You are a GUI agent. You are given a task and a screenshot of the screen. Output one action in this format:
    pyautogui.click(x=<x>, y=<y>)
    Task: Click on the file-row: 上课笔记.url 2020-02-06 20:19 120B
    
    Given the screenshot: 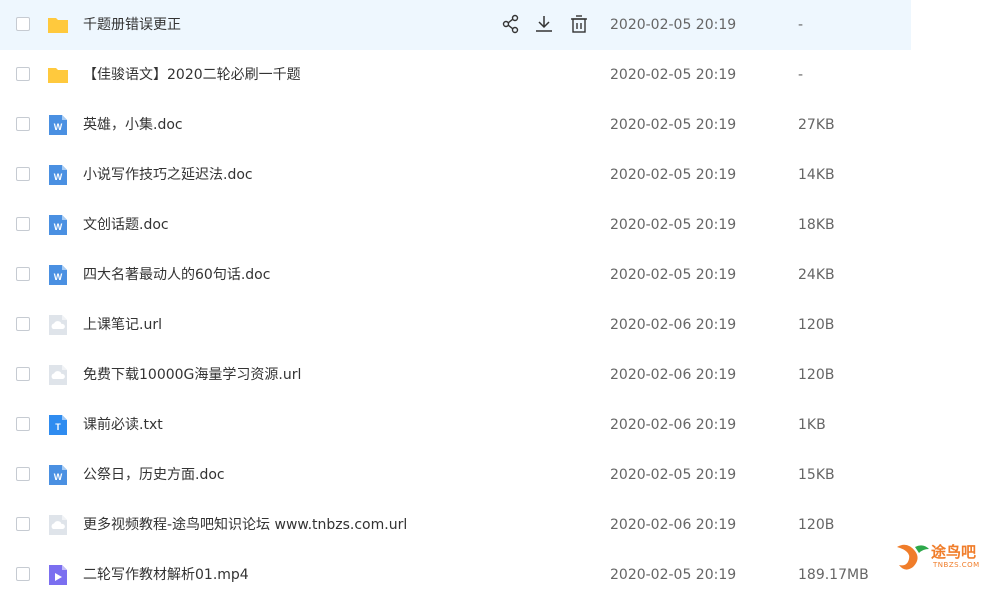 What is the action you would take?
    pyautogui.click(x=455, y=325)
    